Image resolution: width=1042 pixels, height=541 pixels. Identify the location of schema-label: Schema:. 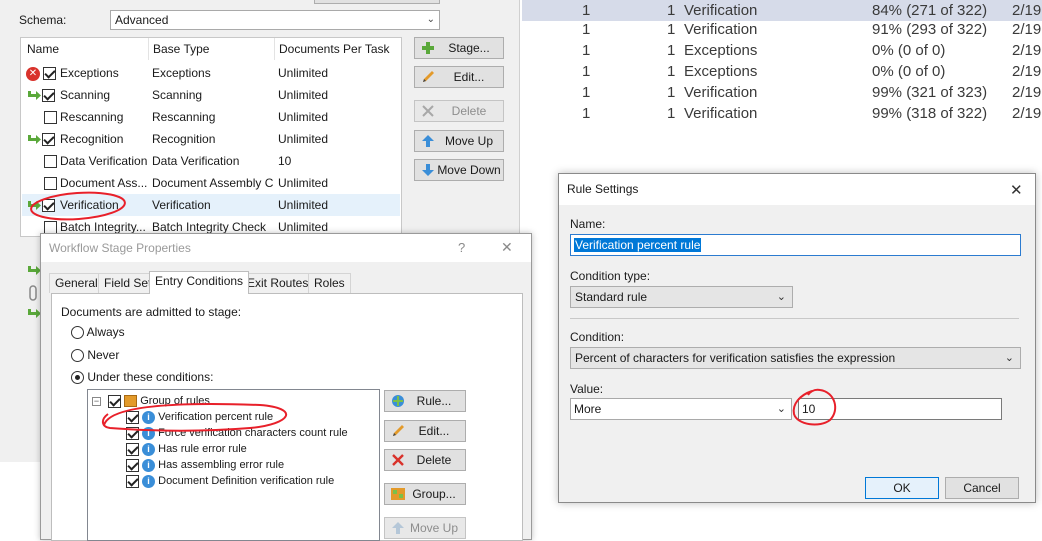
(43, 20).